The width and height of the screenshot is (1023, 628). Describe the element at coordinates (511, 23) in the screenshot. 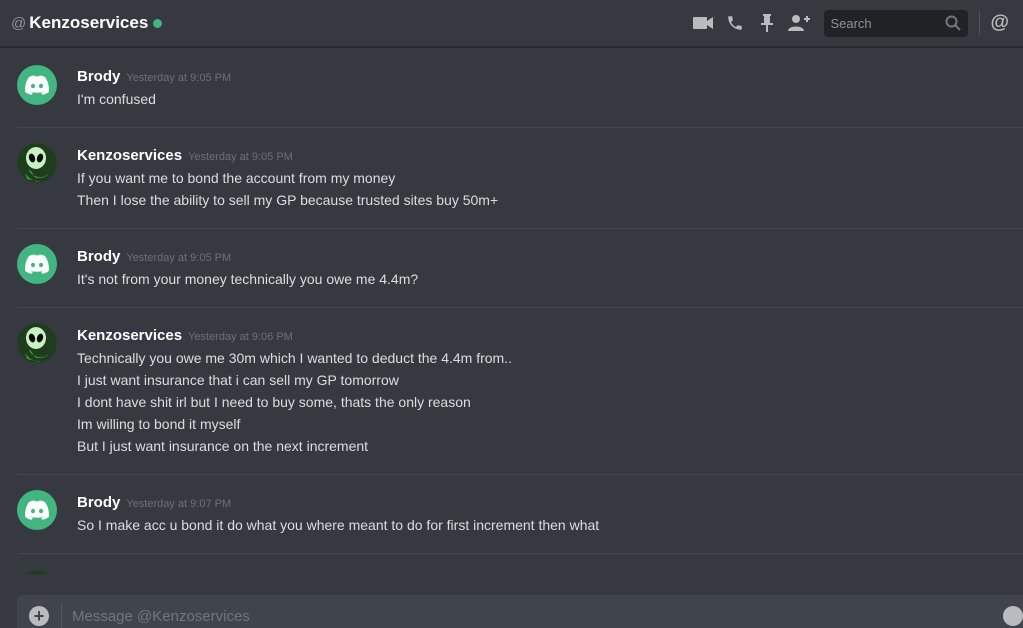

I see `channel-header: @ Kenzoservices @` at that location.